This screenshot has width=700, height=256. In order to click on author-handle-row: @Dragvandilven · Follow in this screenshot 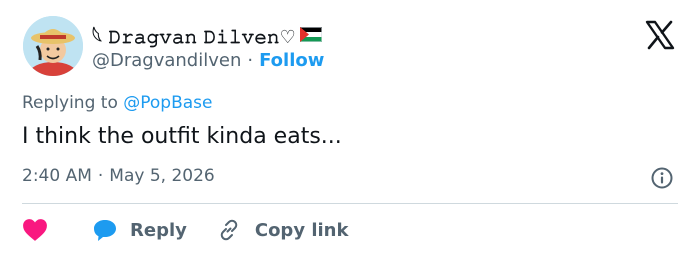, I will do `click(208, 60)`.